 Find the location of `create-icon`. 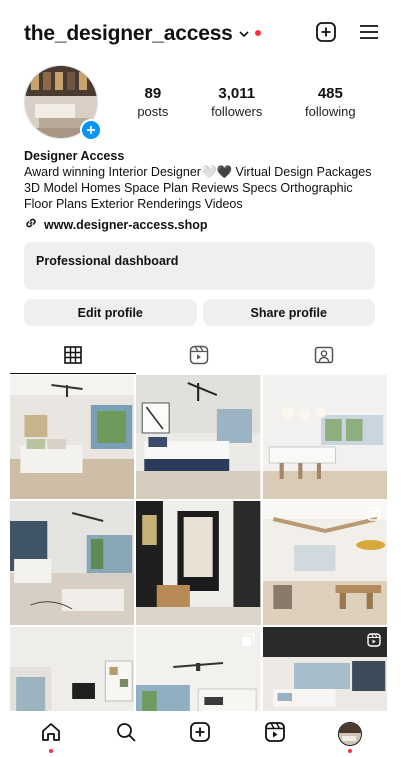

create-icon is located at coordinates (200, 734).